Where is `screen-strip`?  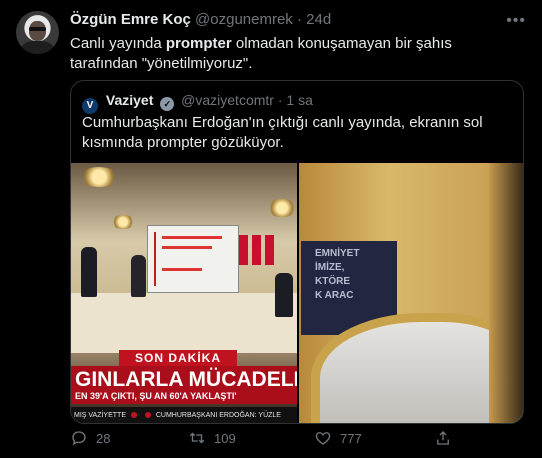 screen-strip is located at coordinates (155, 259).